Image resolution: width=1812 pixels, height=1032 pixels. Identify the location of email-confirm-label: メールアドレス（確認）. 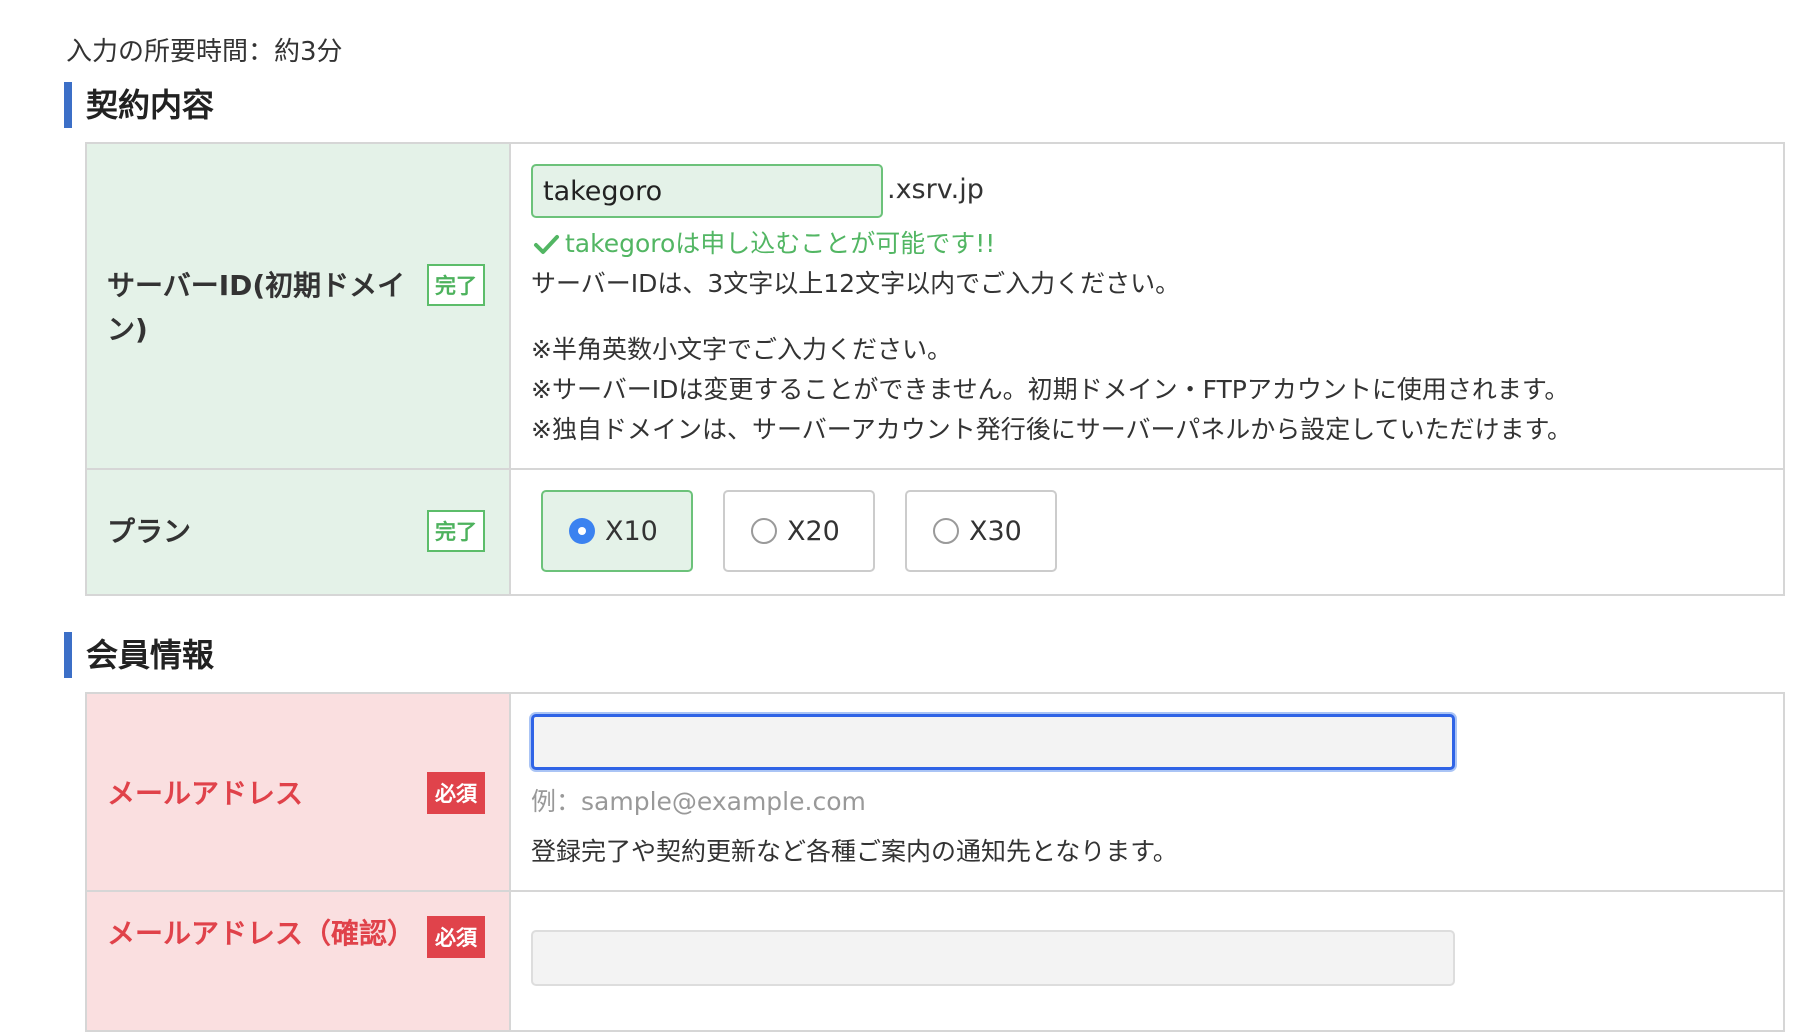
(261, 933).